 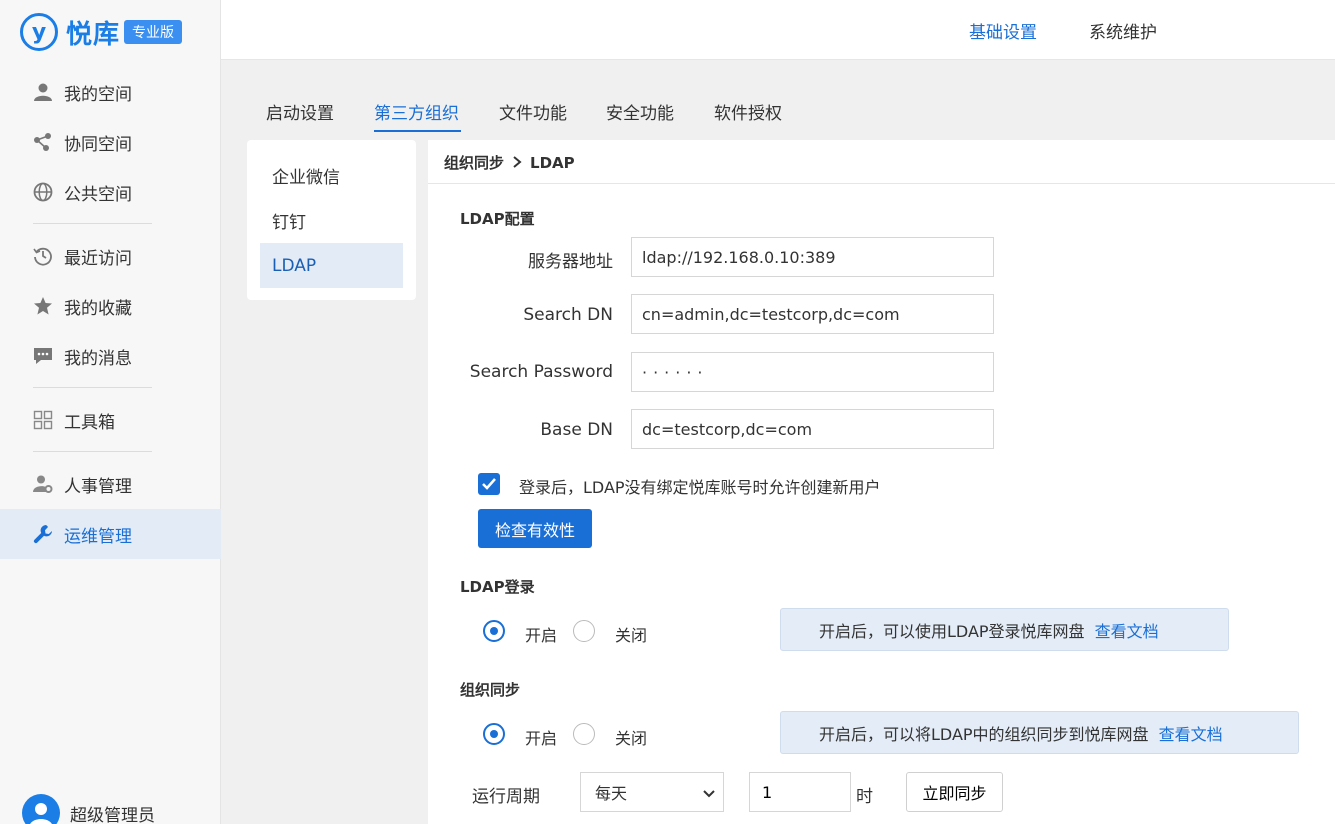 I want to click on sidebar-item-label: 我的空间, so click(x=98, y=94).